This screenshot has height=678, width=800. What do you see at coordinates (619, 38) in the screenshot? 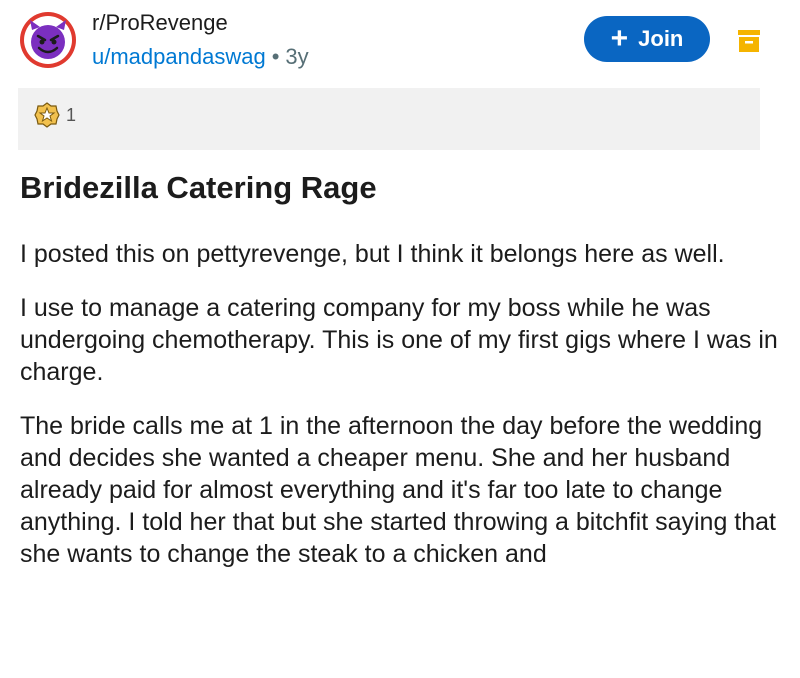
I see `plus-icon: +` at bounding box center [619, 38].